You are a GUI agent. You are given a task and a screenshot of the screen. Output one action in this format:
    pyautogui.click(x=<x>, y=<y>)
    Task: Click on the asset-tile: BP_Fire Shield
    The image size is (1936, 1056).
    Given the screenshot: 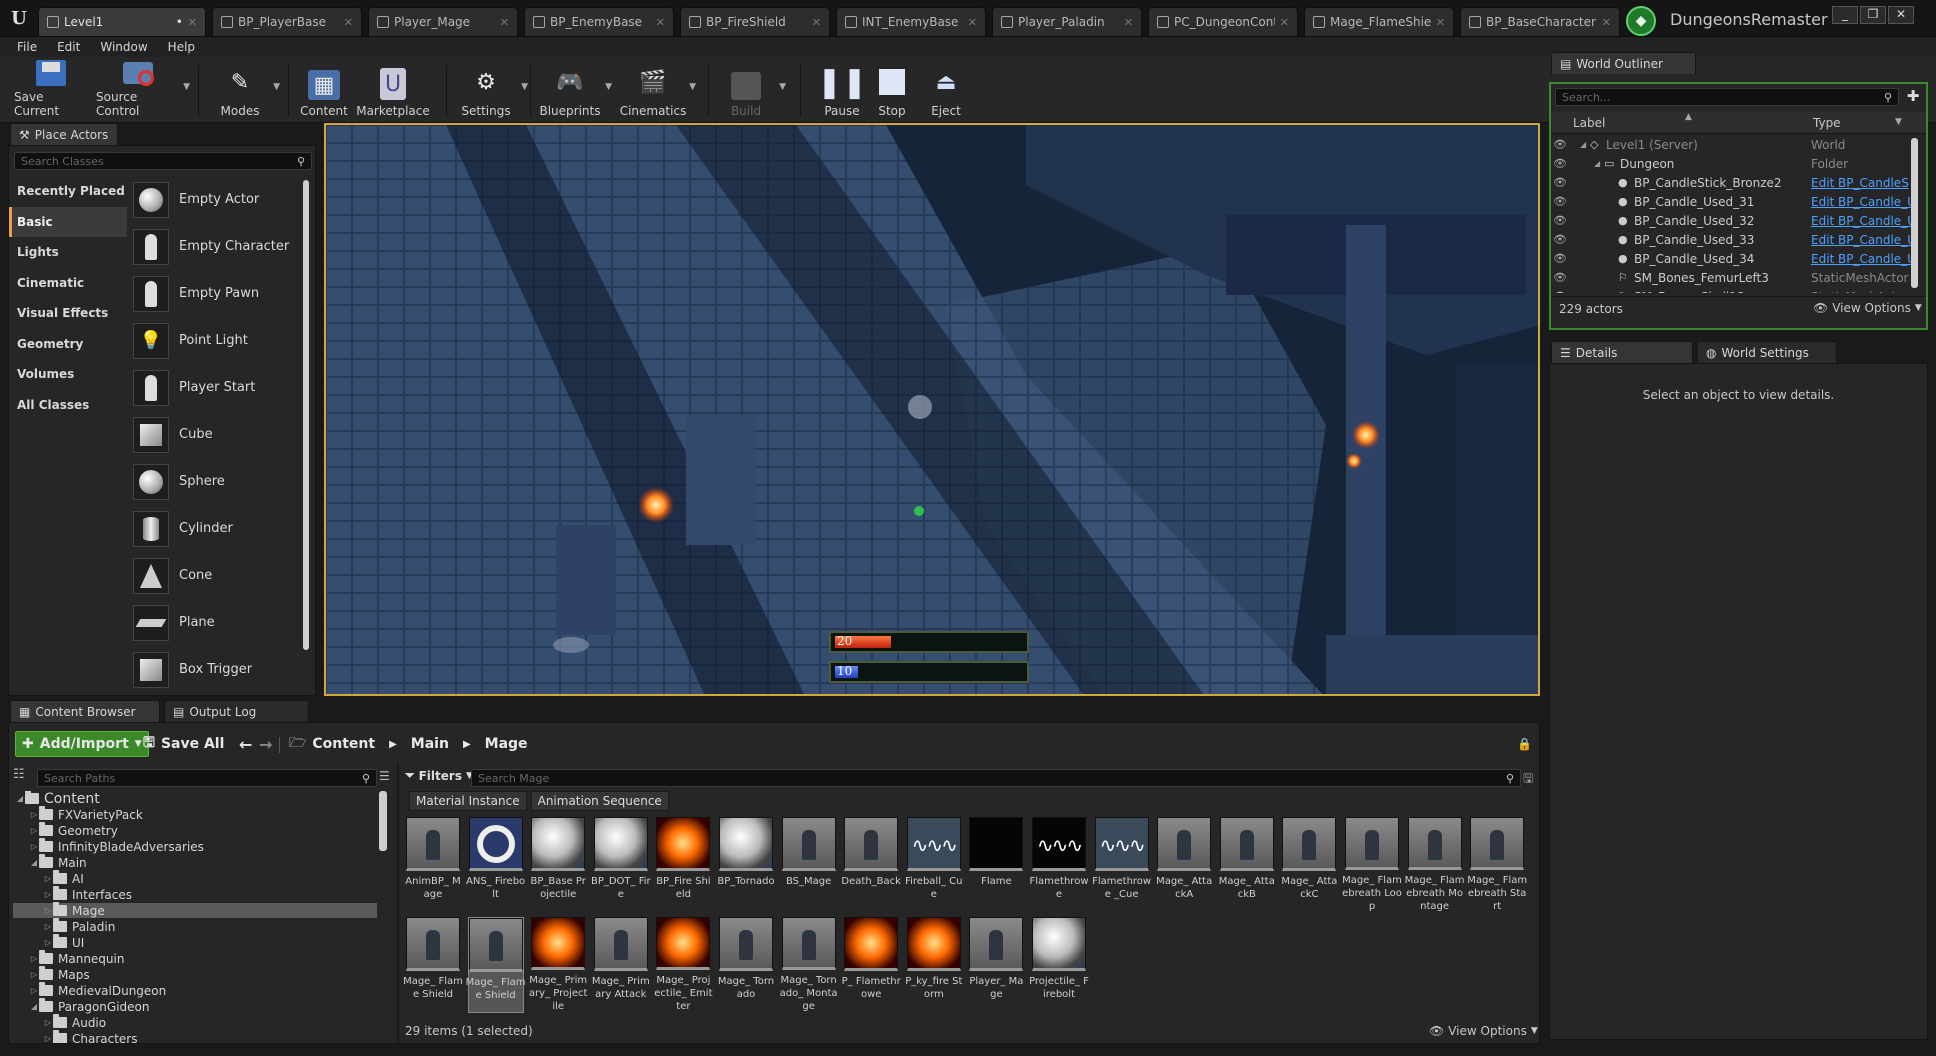 What is the action you would take?
    pyautogui.click(x=683, y=865)
    